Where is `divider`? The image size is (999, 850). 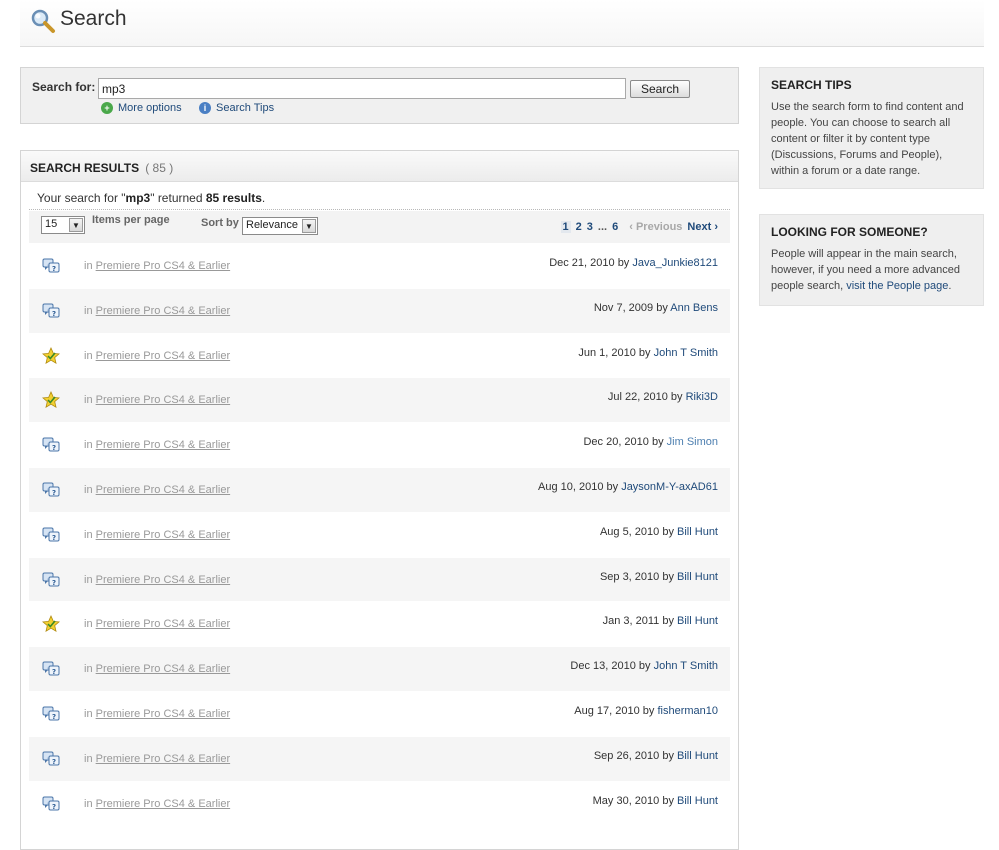
divider is located at coordinates (379, 209).